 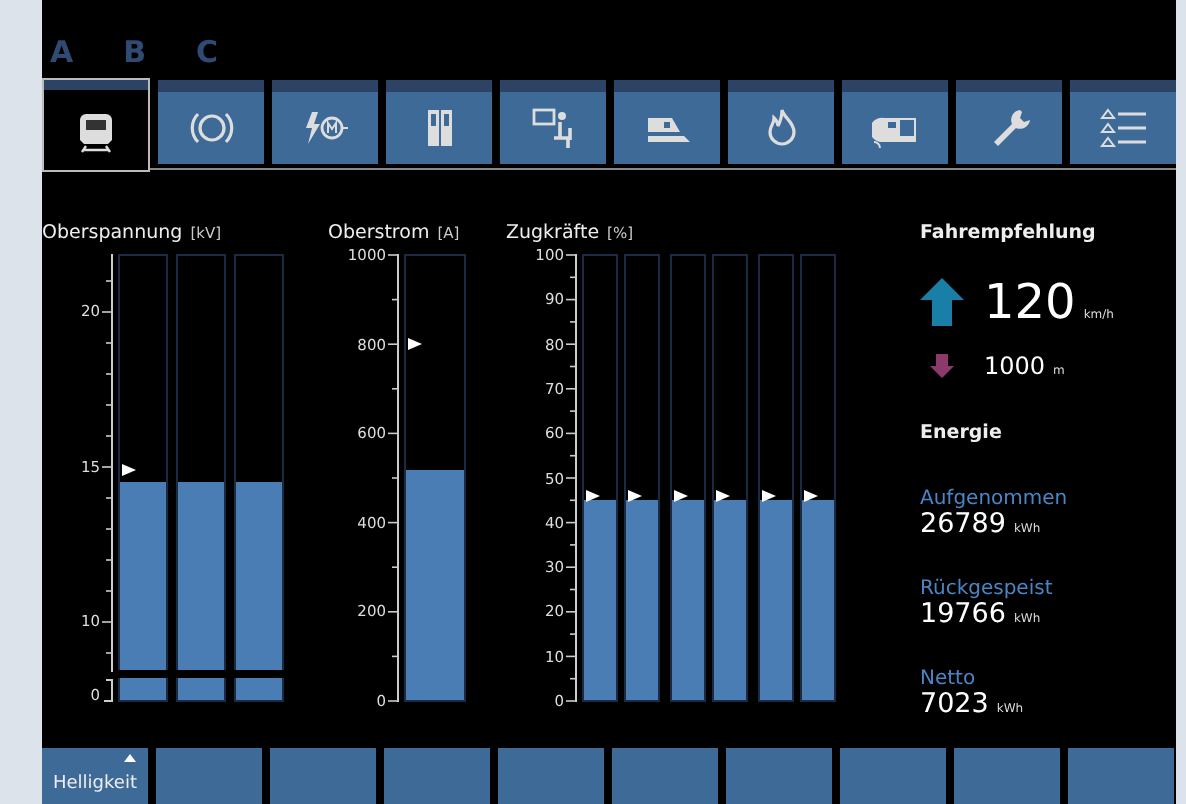 I want to click on section-letter: C, so click(x=207, y=54).